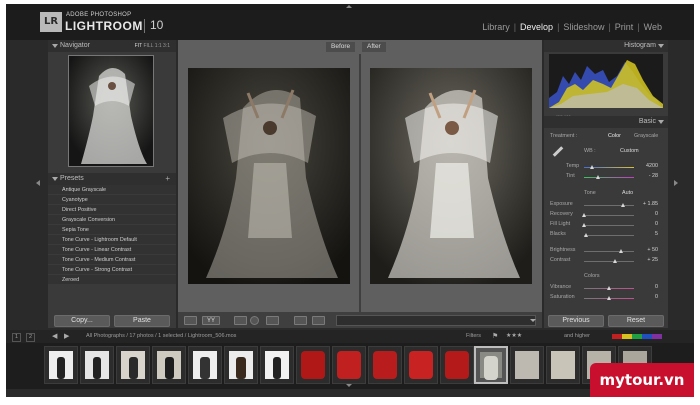  What do you see at coordinates (112, 250) in the screenshot?
I see `preset-item: Tone Curve - Linear Contrast` at bounding box center [112, 250].